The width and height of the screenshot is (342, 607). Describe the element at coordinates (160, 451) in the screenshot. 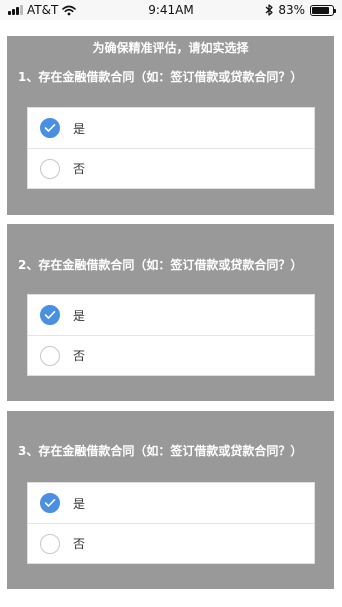

I see `question-text: 3、存在金融借款合同（如：签订借款或贷款合同？）` at that location.